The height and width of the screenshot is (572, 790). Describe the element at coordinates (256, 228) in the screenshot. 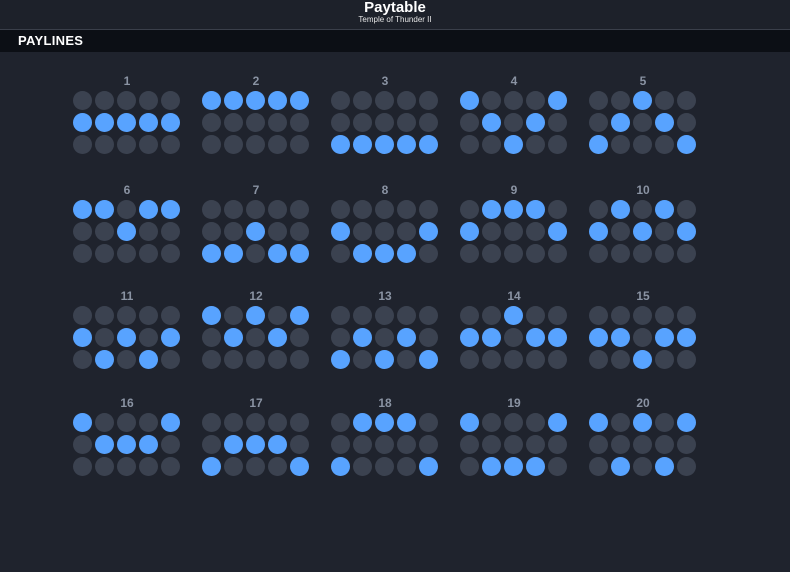

I see `payline-7: 7` at that location.